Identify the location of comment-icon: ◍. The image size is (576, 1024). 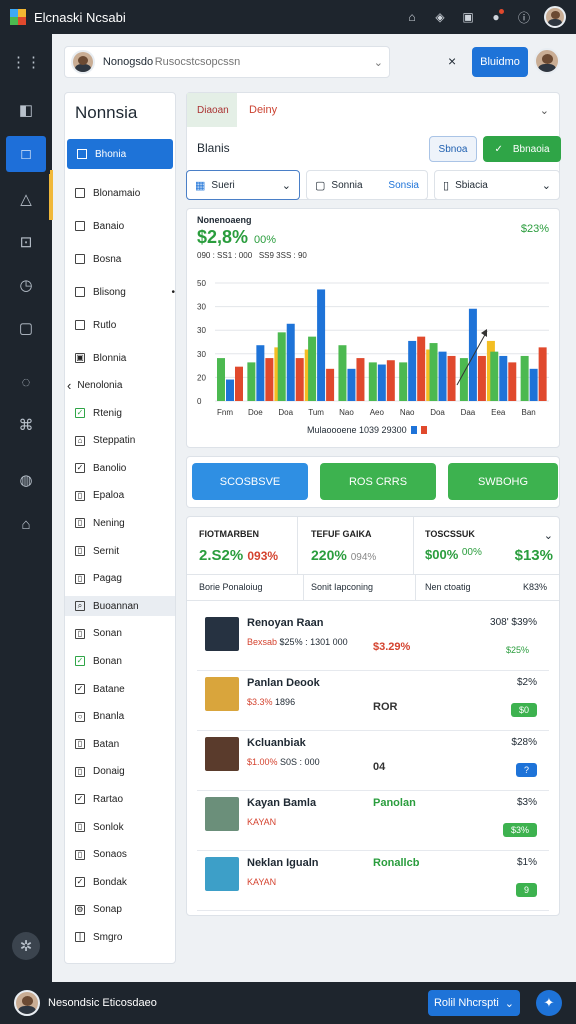
(26, 480).